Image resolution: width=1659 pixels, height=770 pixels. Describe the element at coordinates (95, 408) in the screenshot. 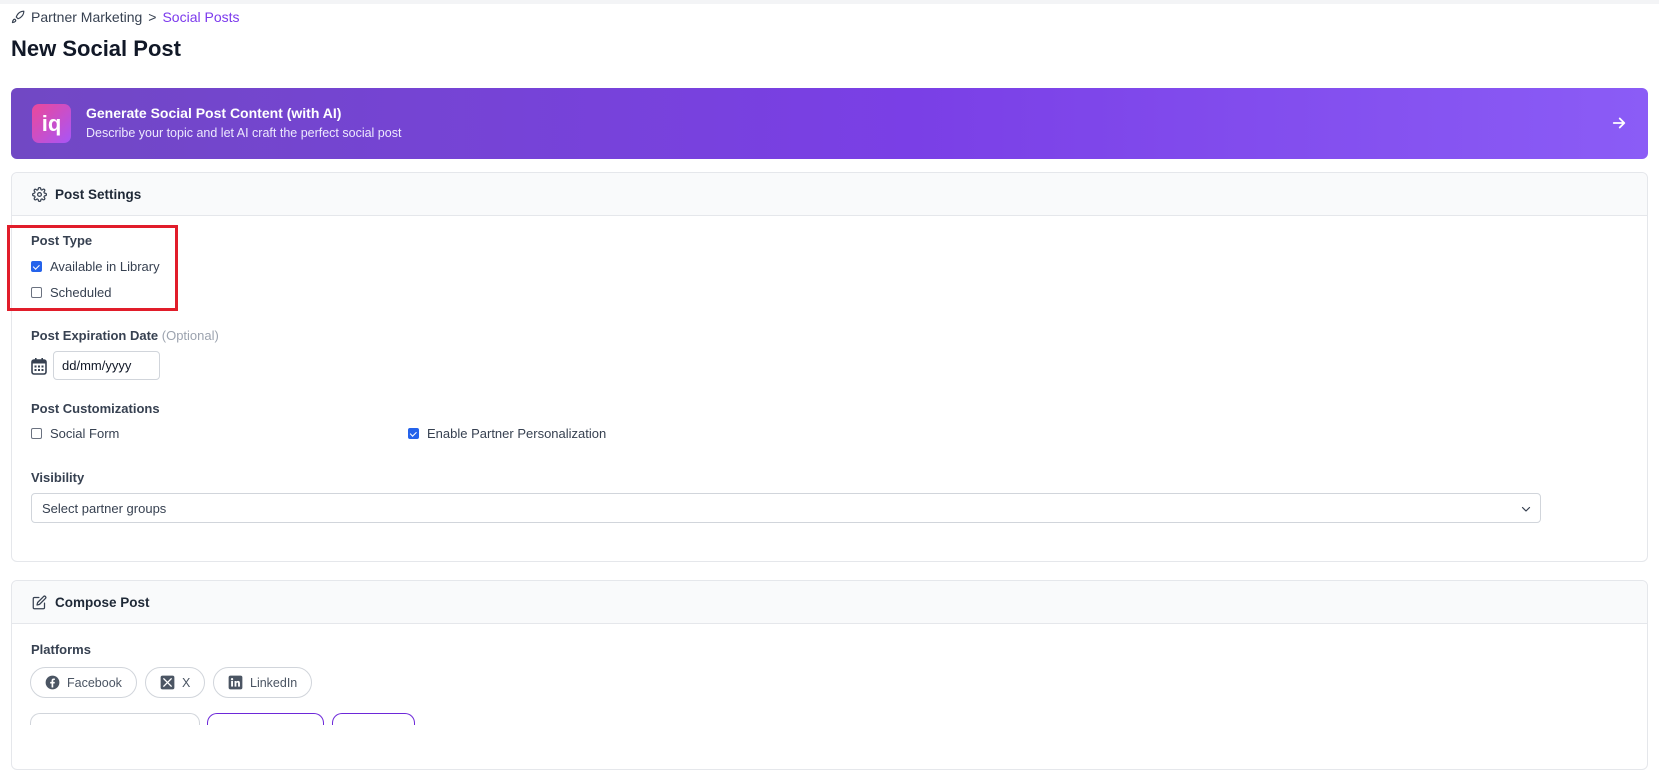

I see `post-customizations-label: Post Customizations` at that location.